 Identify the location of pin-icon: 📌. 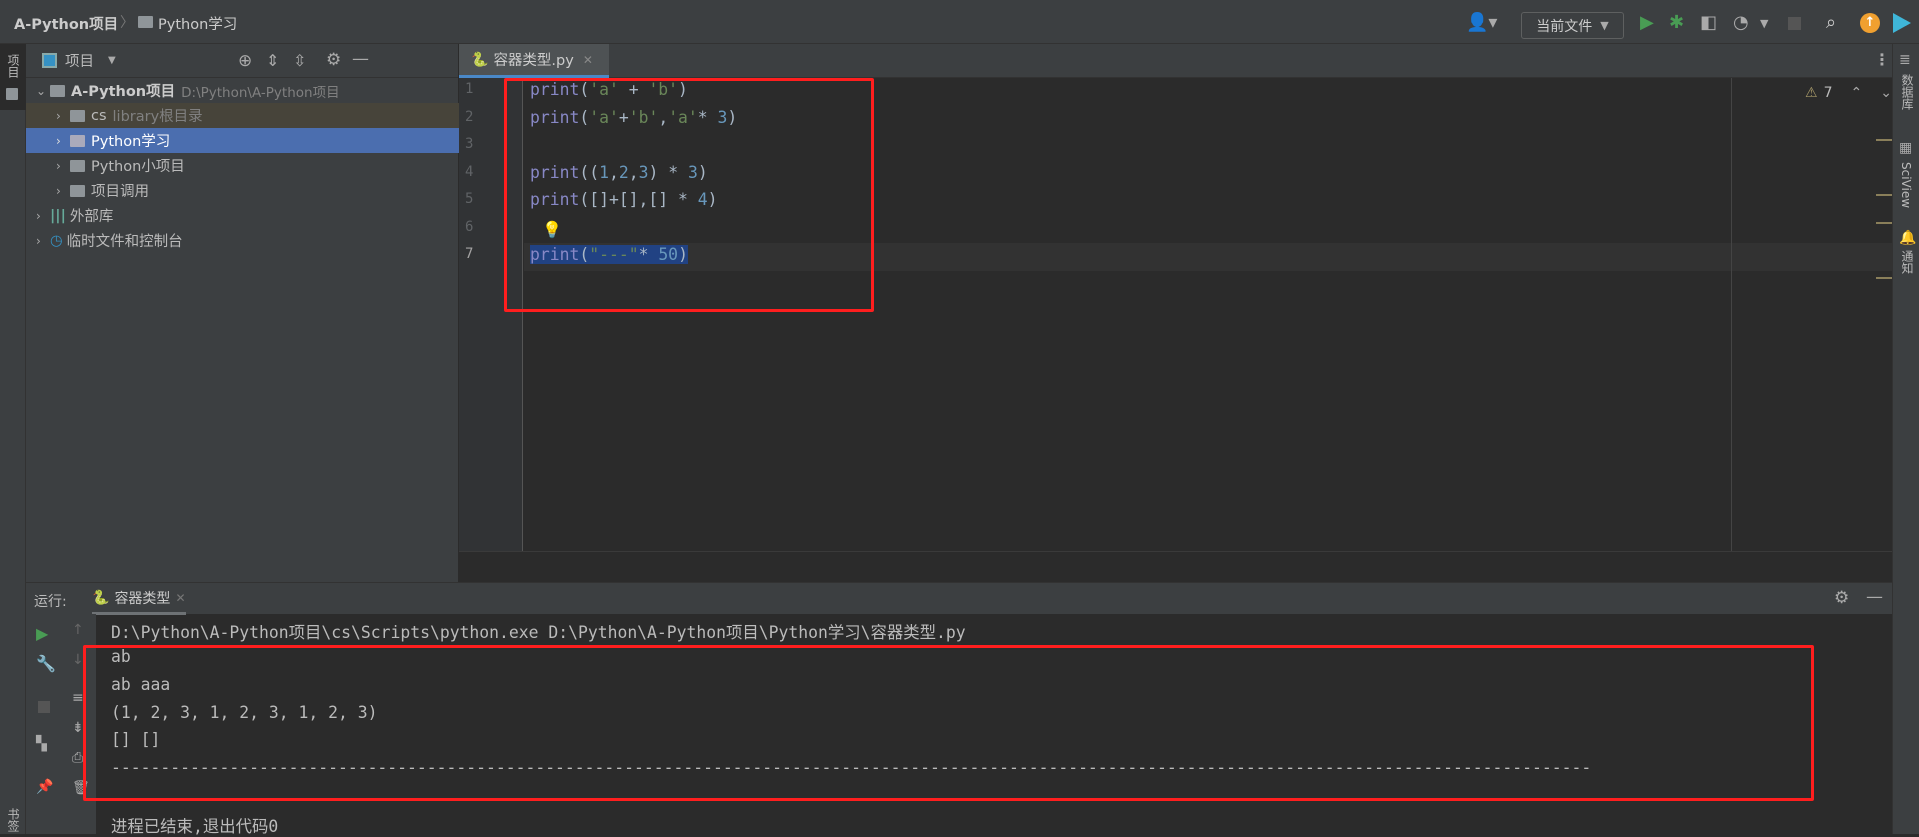
(44, 787).